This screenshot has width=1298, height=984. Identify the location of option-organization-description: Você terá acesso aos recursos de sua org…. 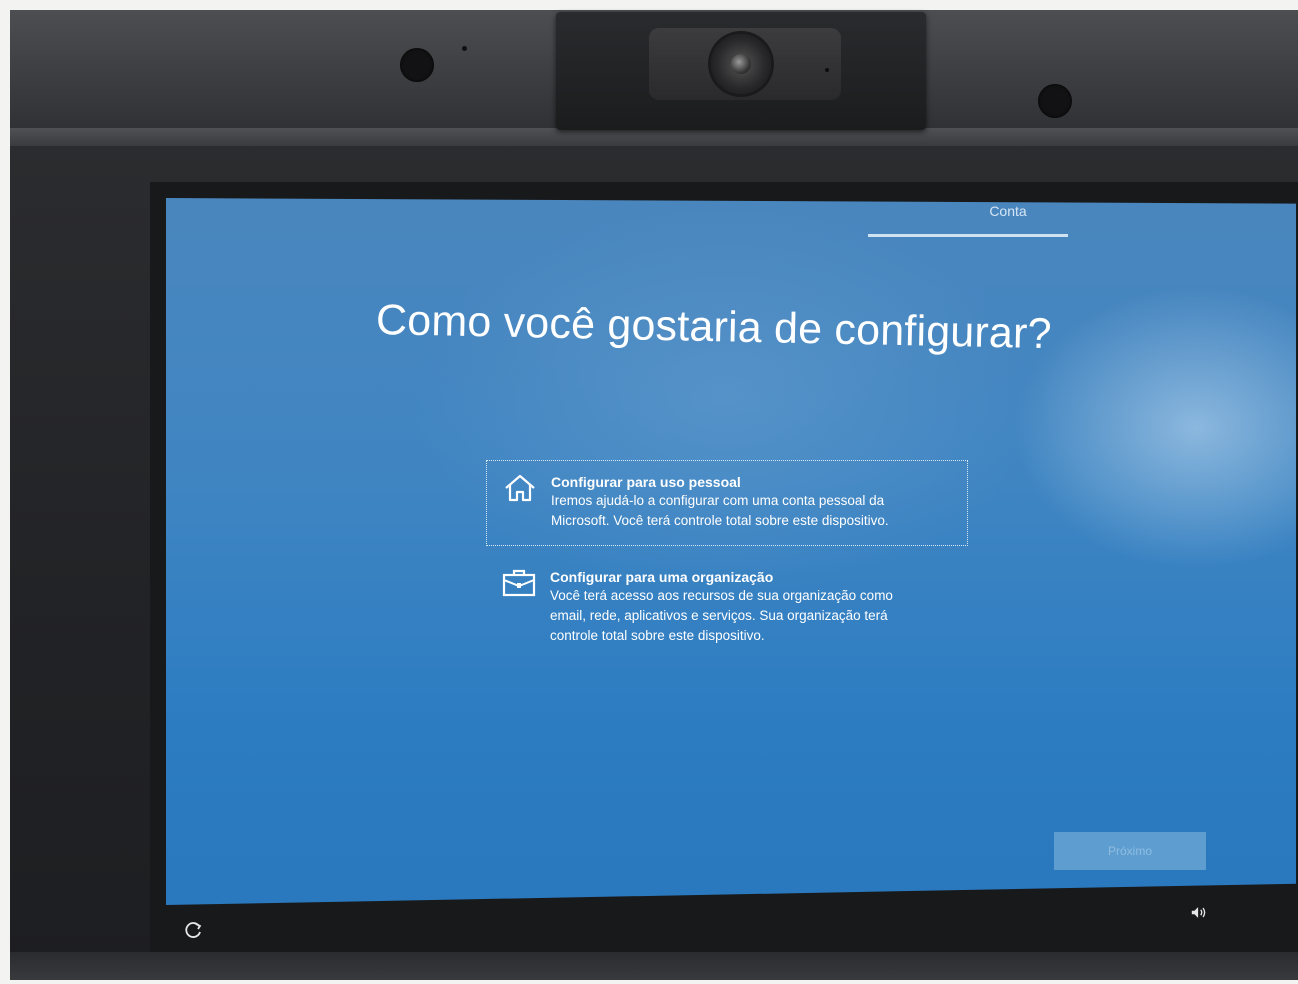
(721, 615).